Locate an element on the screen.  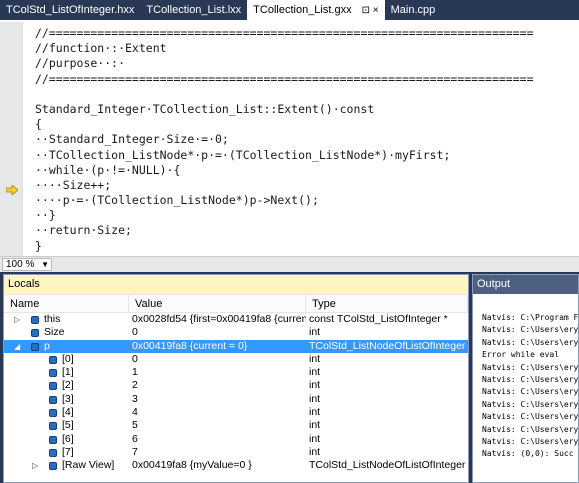
locals-name-cell: [1] is located at coordinates (66, 372).